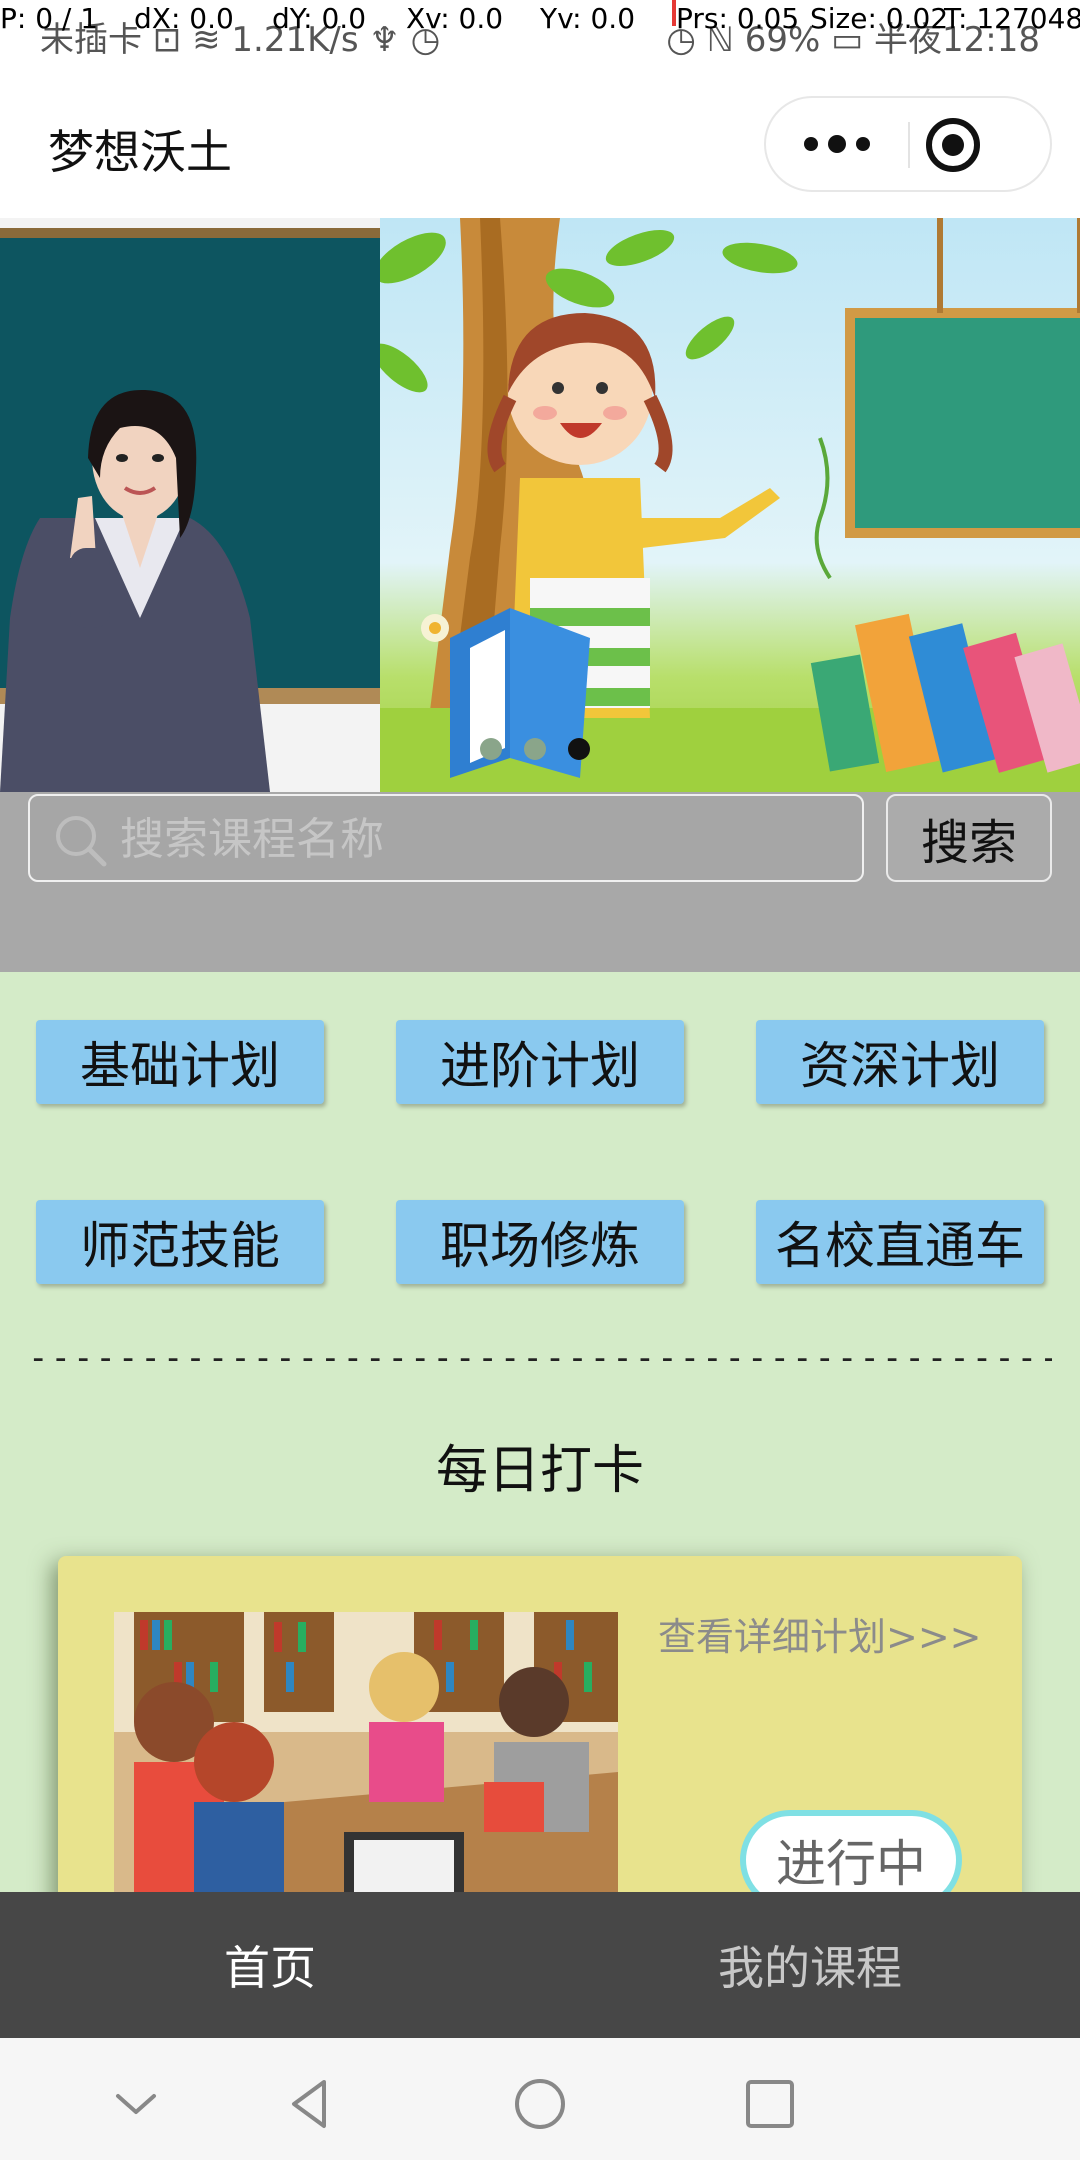 This screenshot has height=2160, width=1080. I want to click on debug-yv: Yv: 0.0, so click(588, 18).